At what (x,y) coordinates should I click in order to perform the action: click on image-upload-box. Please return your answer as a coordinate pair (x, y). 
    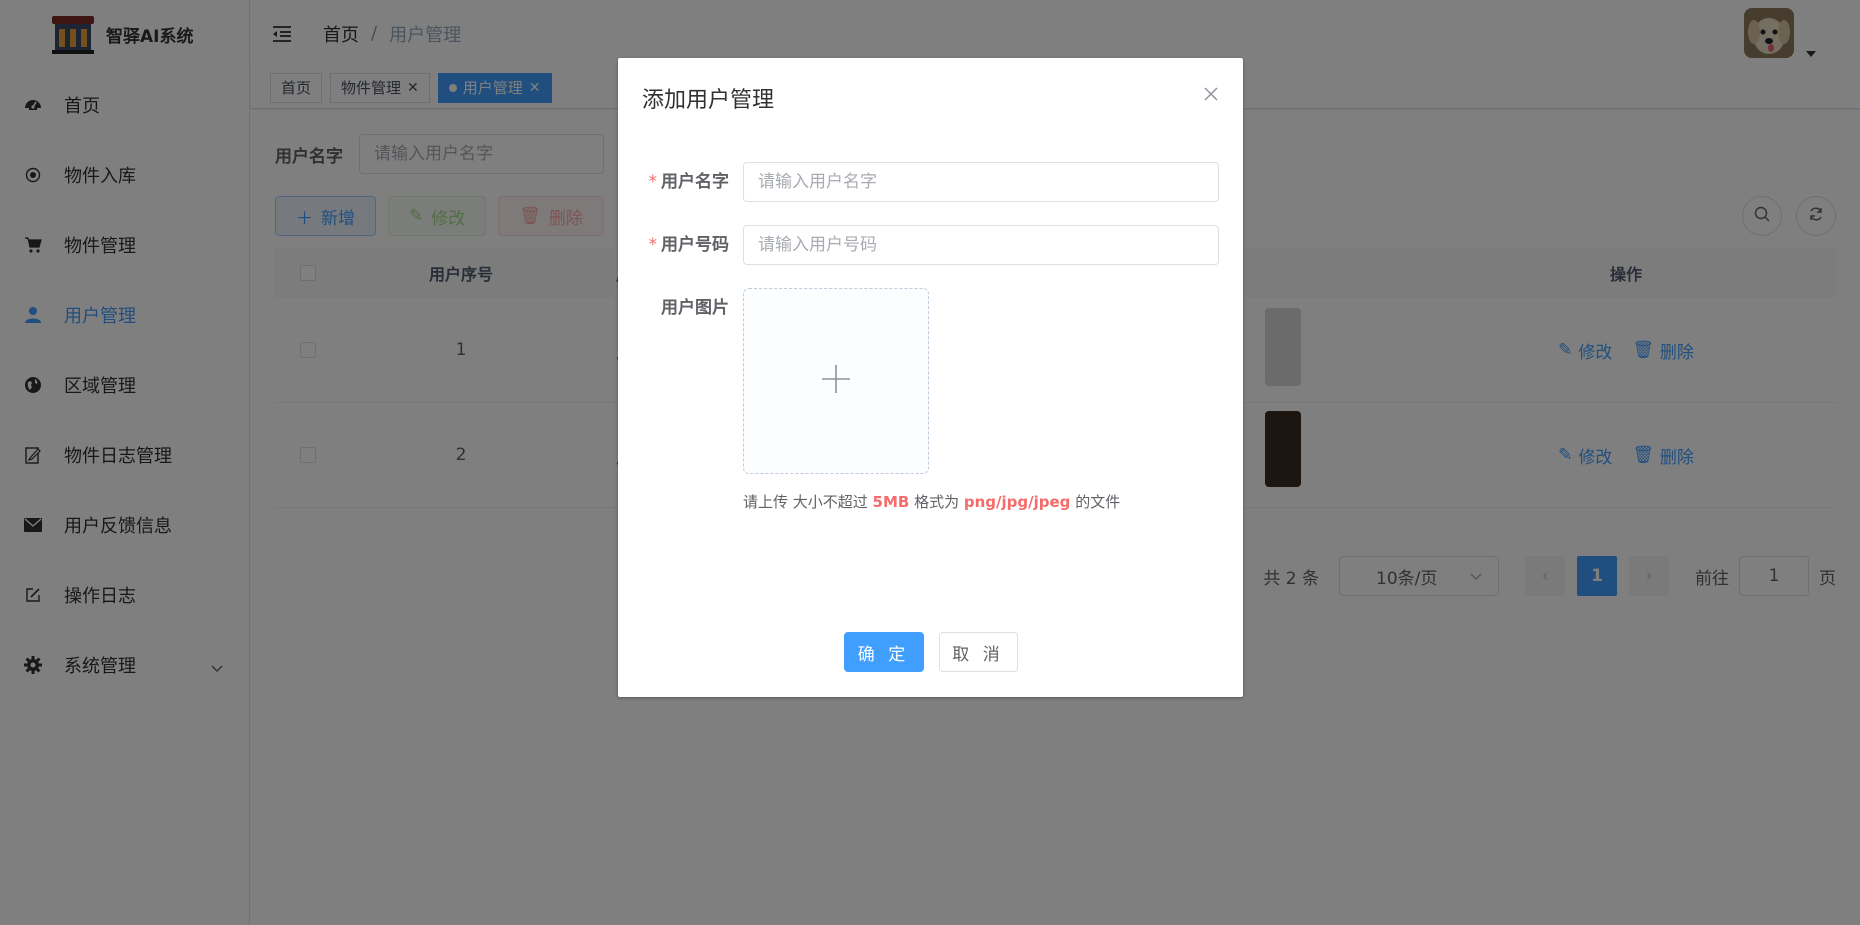
    Looking at the image, I should click on (836, 381).